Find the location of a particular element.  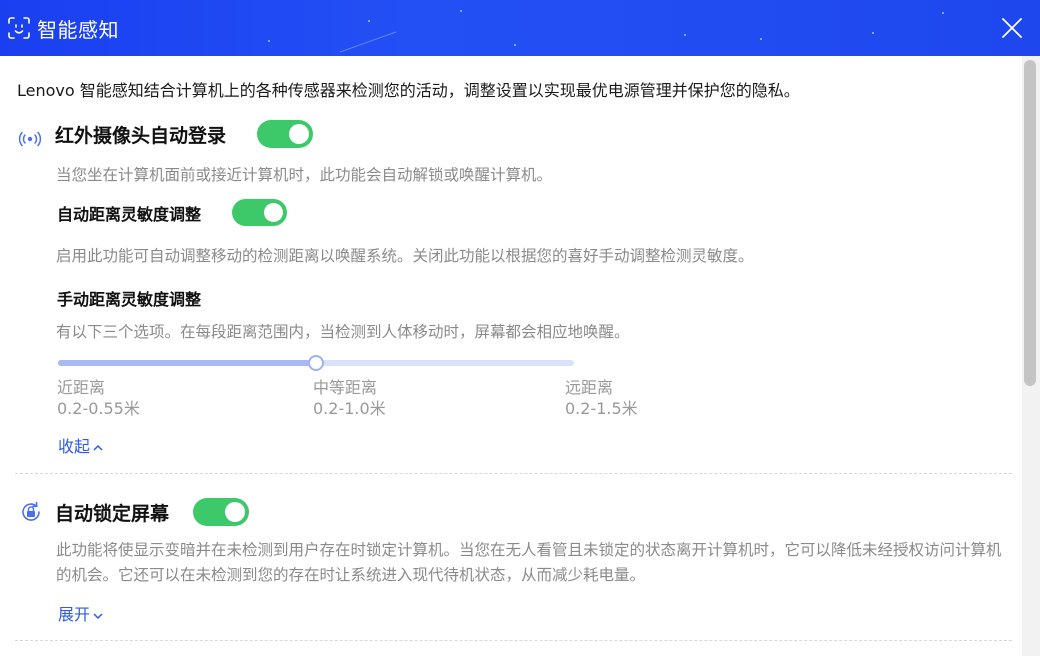

slider-thumb is located at coordinates (316, 363).